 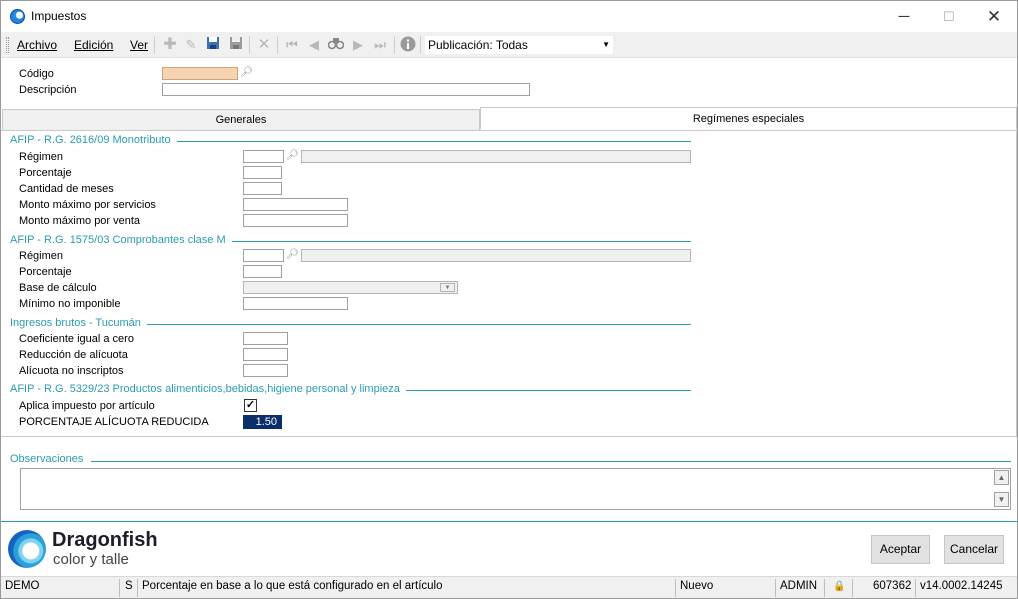 I want to click on clase-m-regimen-lookup-icon: 🔎︎, so click(x=292, y=255).